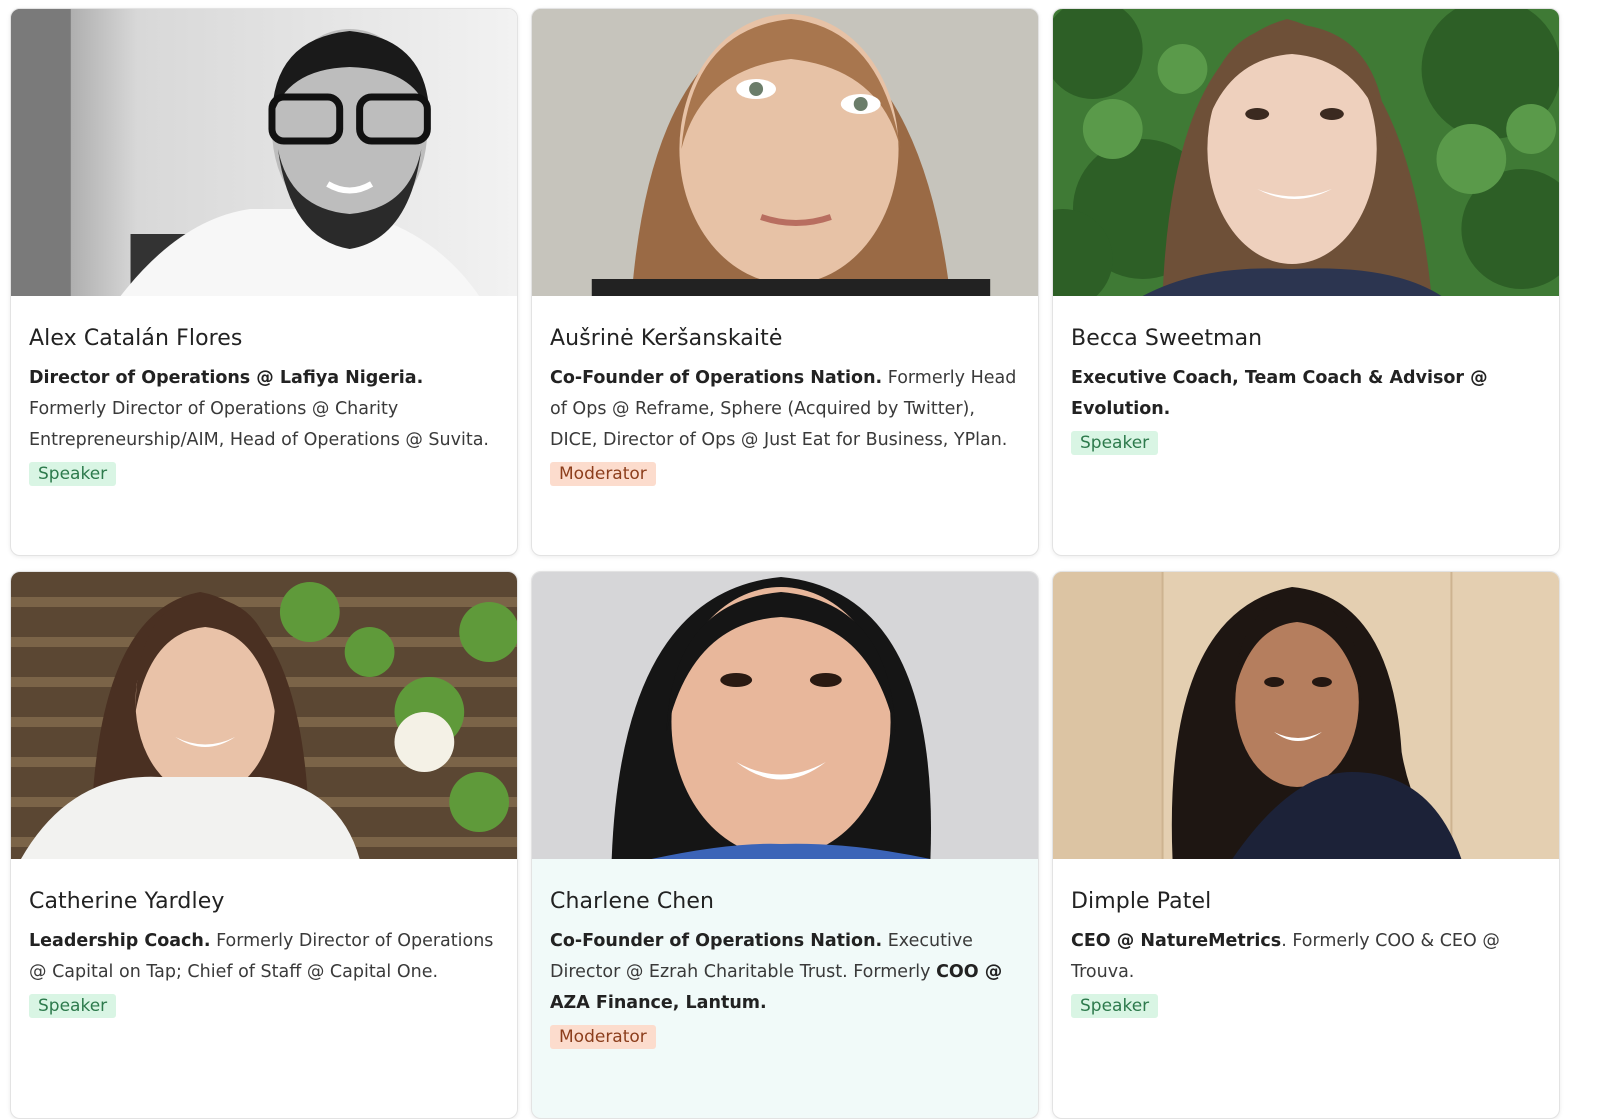 The image size is (1600, 1119). I want to click on speaker-name: Dimple Patel, so click(1141, 901).